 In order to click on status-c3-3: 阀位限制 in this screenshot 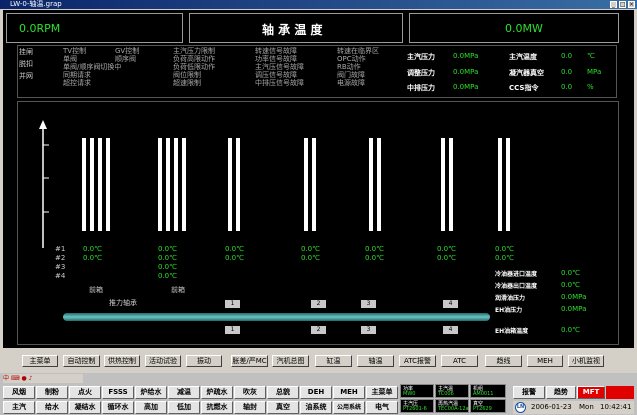, I will do `click(187, 75)`.